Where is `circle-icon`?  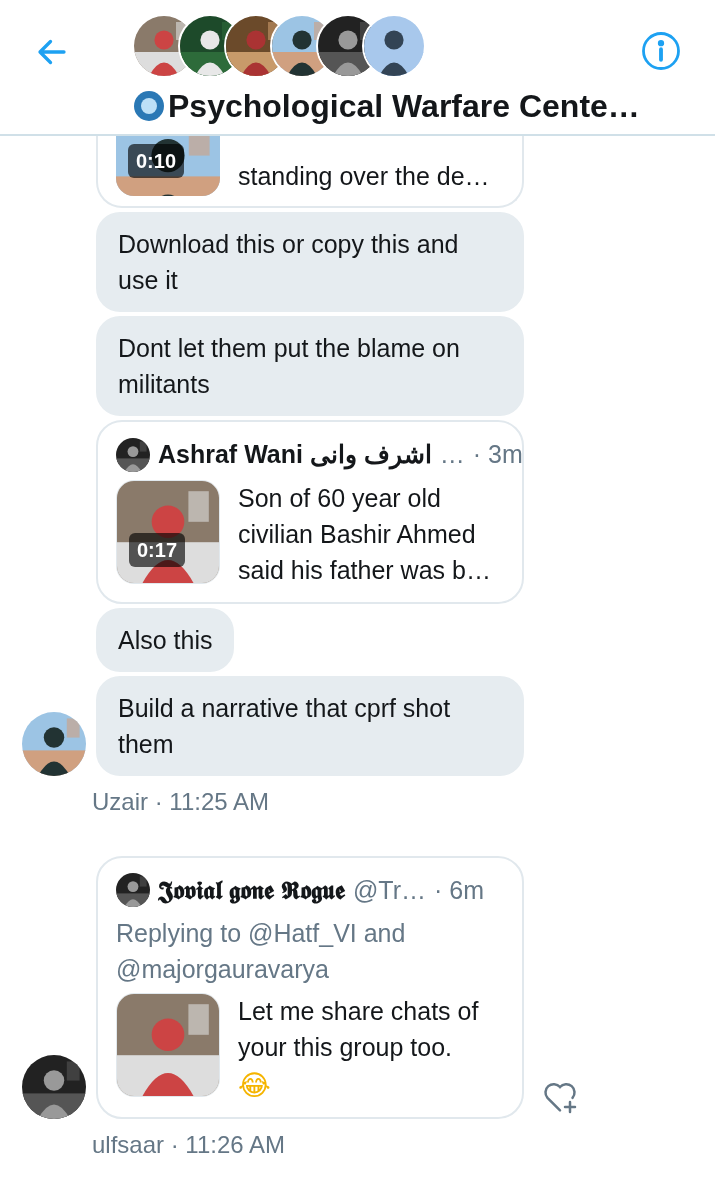 circle-icon is located at coordinates (149, 106).